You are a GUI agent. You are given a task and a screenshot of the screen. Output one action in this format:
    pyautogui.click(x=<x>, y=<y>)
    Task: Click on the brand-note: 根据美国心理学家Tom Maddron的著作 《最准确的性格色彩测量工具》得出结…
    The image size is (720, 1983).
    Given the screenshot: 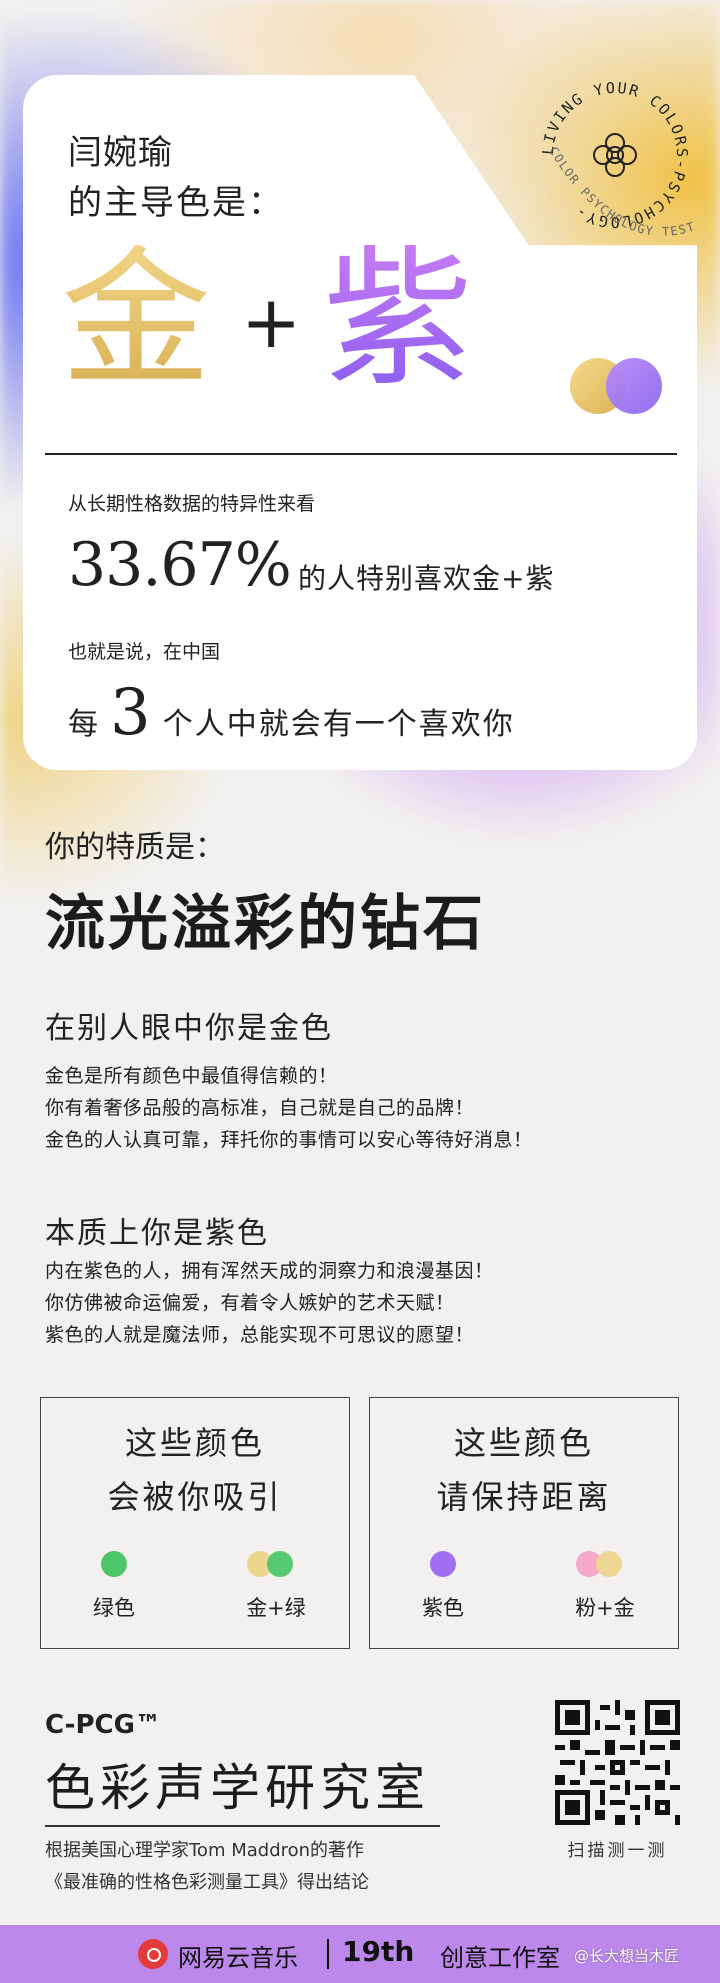 What is the action you would take?
    pyautogui.click(x=207, y=1867)
    